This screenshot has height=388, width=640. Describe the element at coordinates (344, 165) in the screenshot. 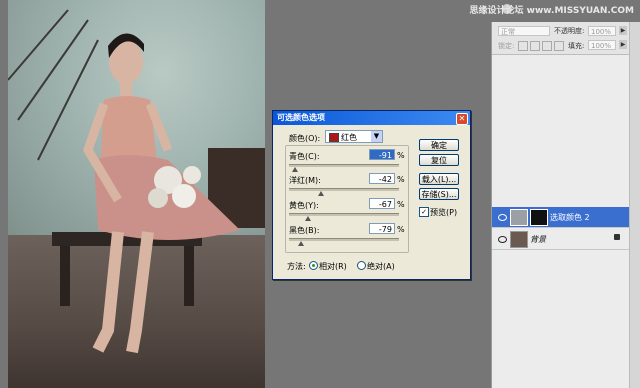

I see `cyan-slider-track` at that location.